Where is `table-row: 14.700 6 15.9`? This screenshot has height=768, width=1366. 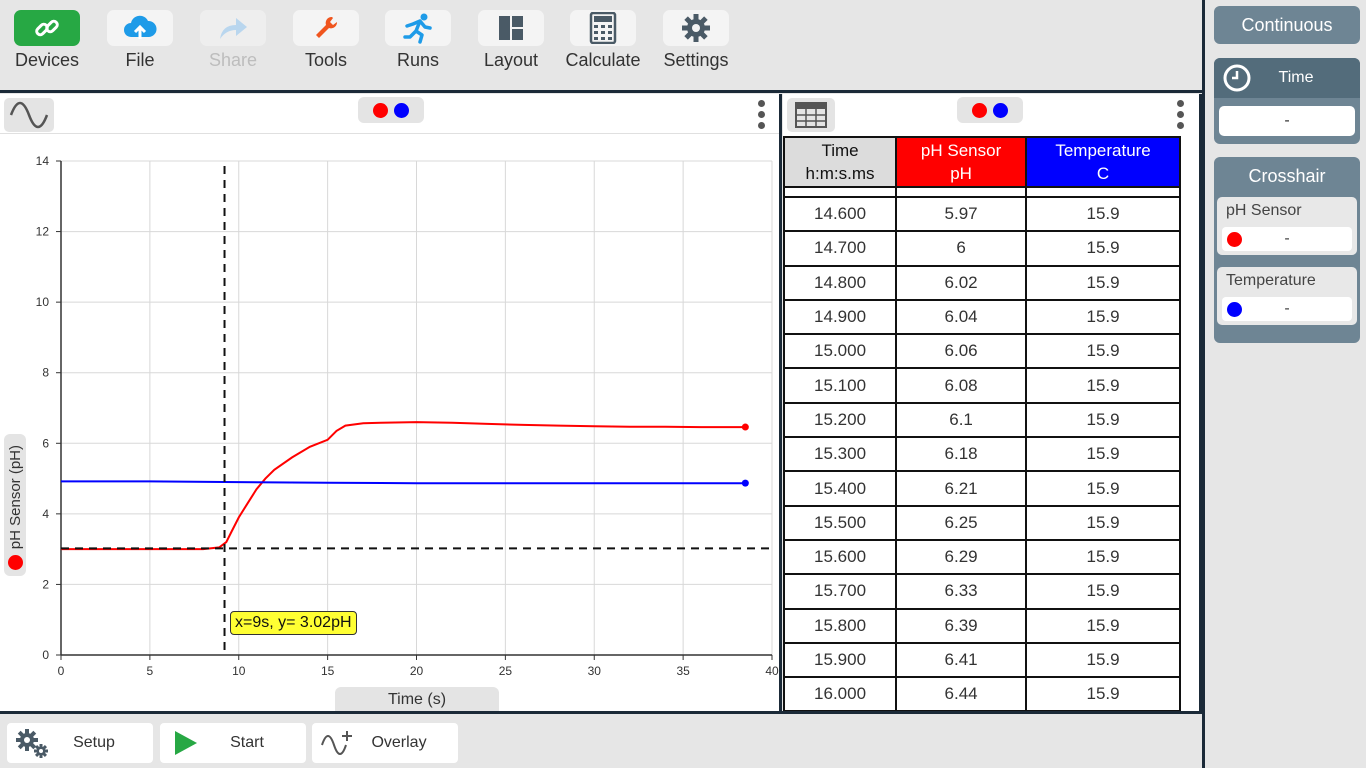 table-row: 14.700 6 15.9 is located at coordinates (982, 248).